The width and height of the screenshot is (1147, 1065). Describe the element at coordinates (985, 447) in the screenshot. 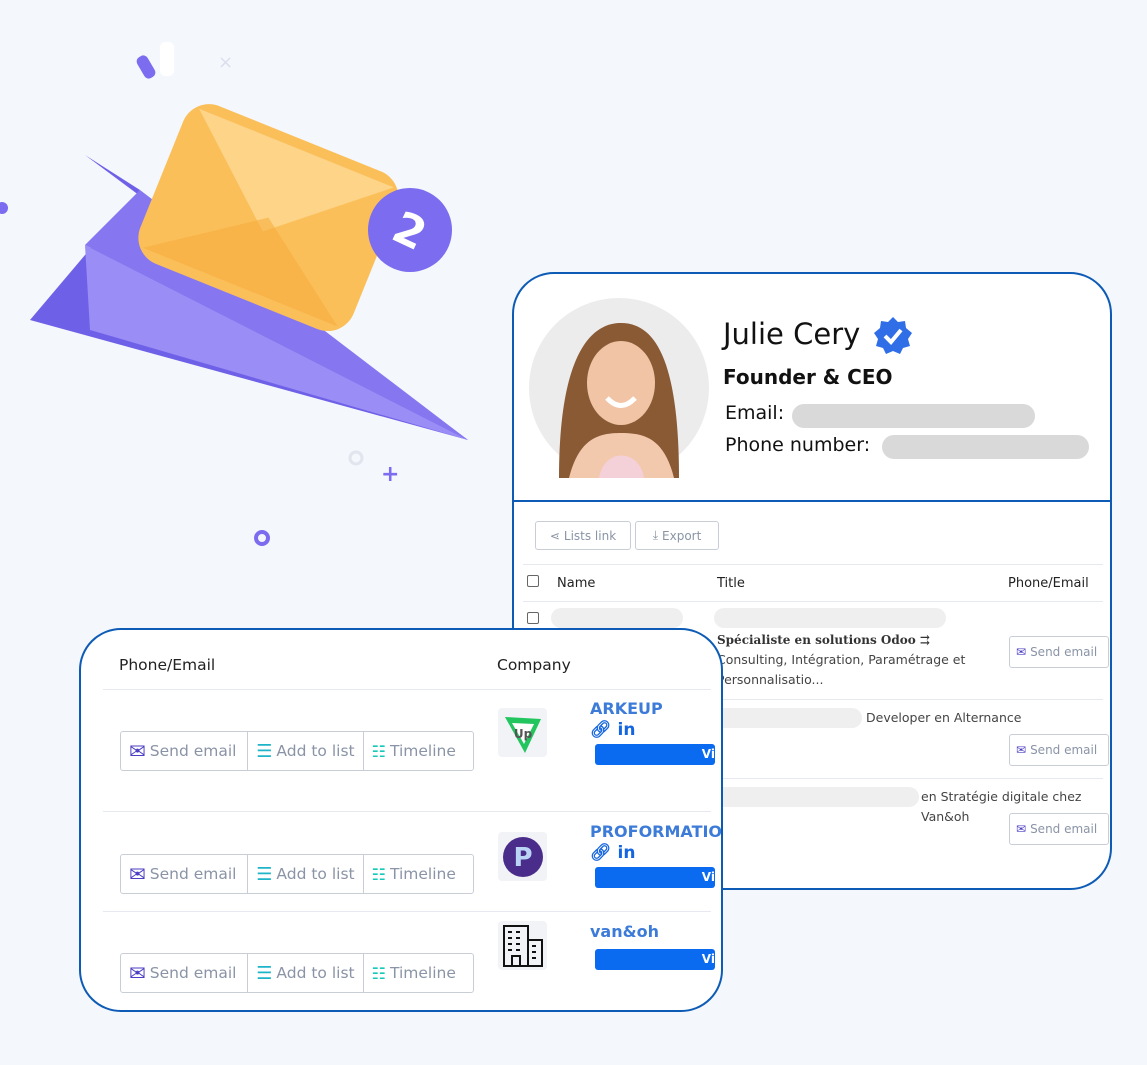

I see `phone-redacted` at that location.